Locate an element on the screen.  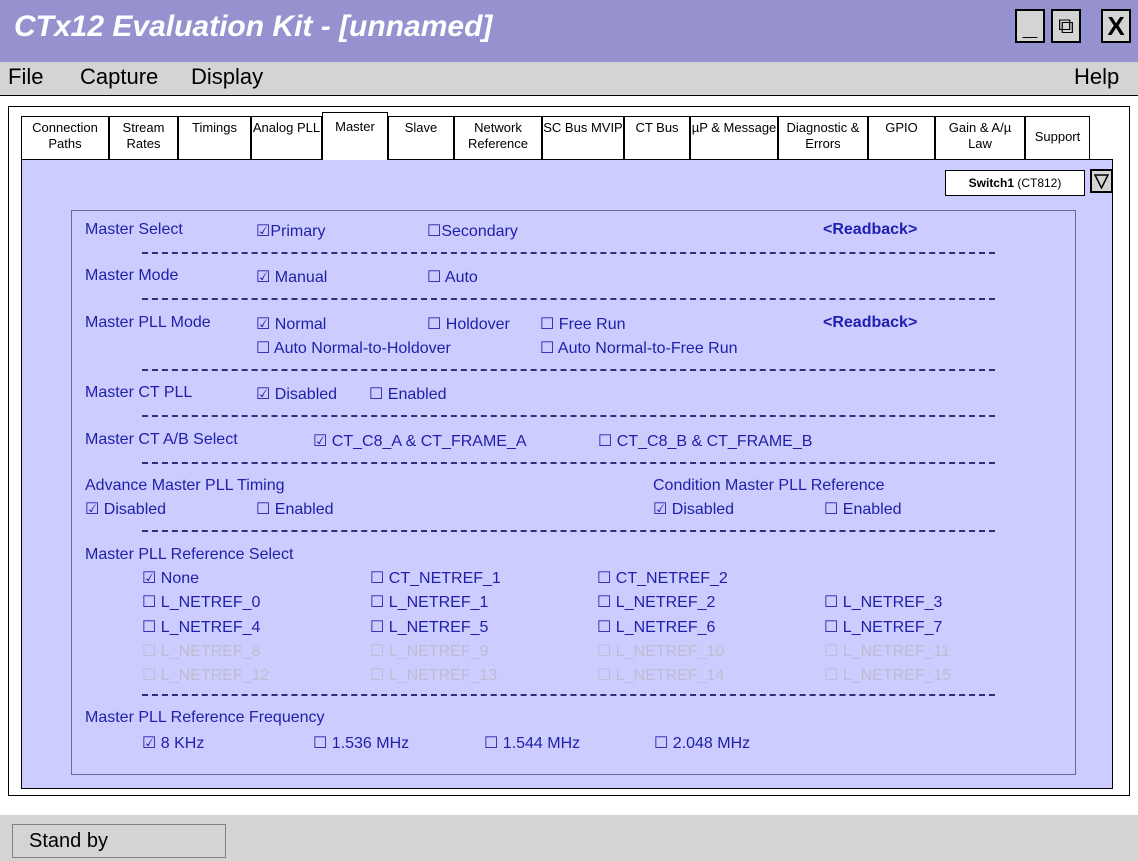
ref-l-netref-7-checkbox: ☐ L_NETREF_7 is located at coordinates (883, 627).